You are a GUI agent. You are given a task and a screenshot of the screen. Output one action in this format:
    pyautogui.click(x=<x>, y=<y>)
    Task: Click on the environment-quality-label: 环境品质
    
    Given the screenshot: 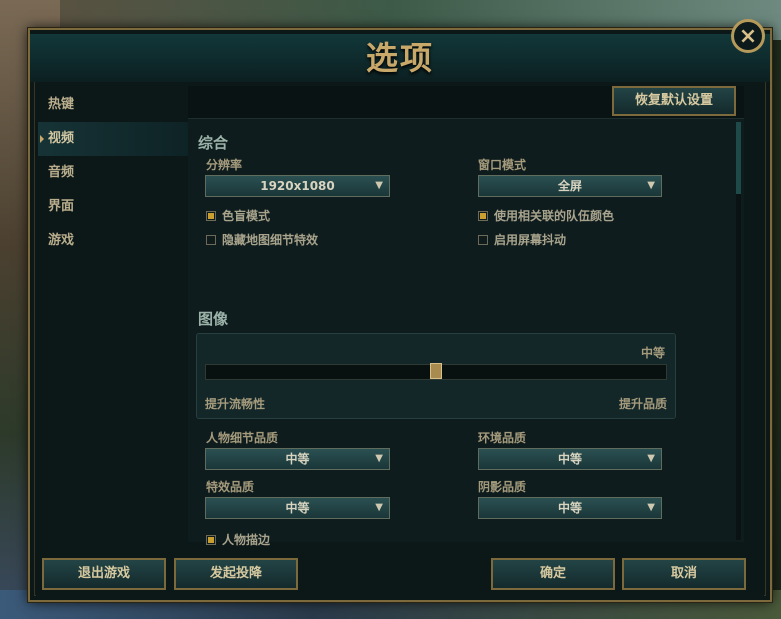 What is the action you would take?
    pyautogui.click(x=502, y=438)
    